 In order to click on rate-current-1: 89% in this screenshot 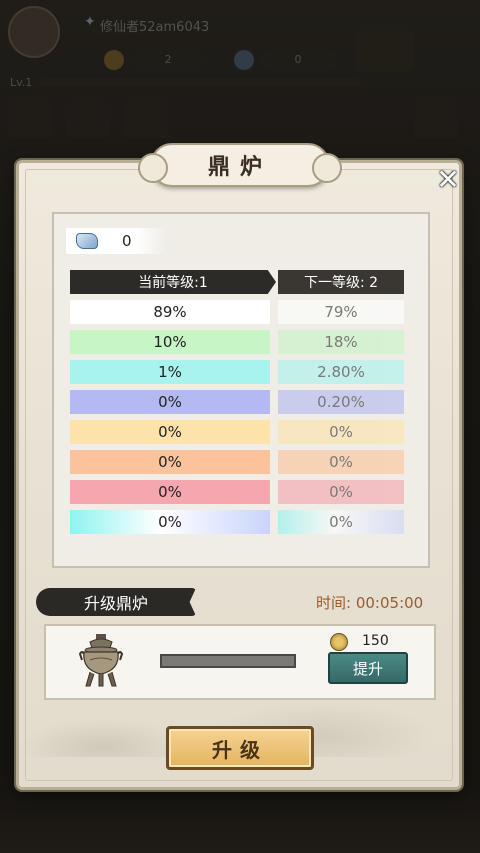, I will do `click(170, 312)`.